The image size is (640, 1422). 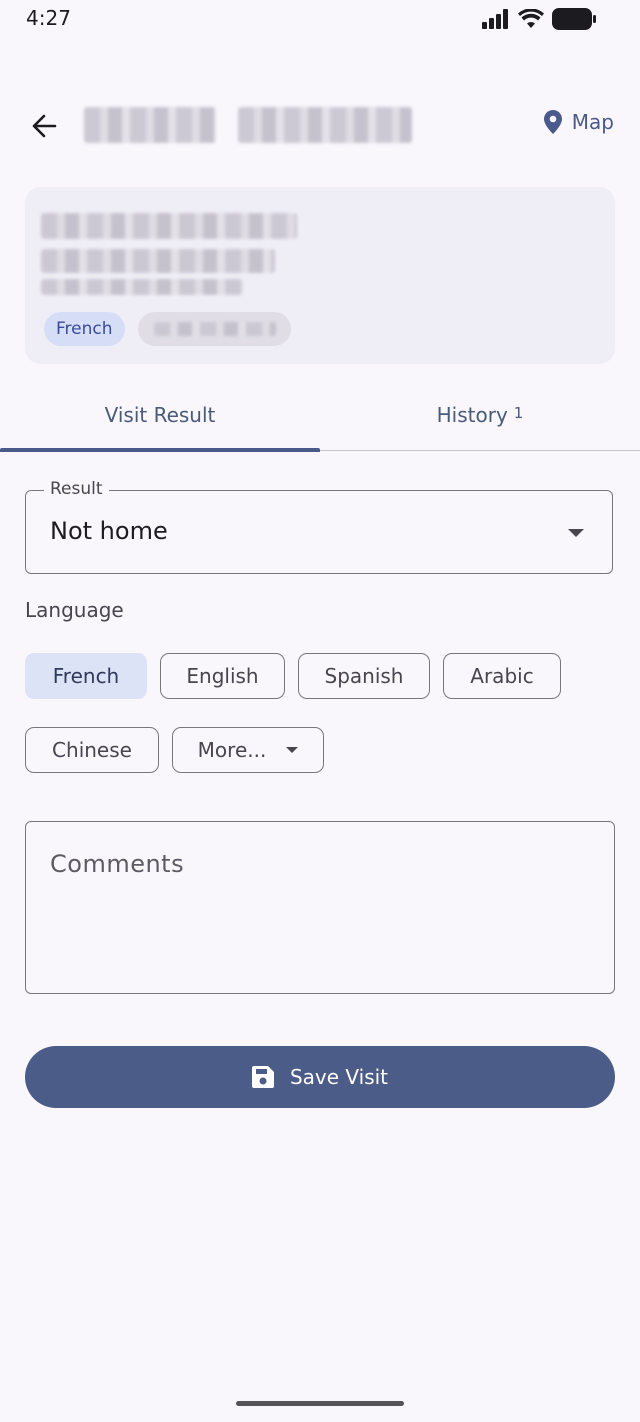 What do you see at coordinates (518, 413) in the screenshot?
I see `tab-badge: 1` at bounding box center [518, 413].